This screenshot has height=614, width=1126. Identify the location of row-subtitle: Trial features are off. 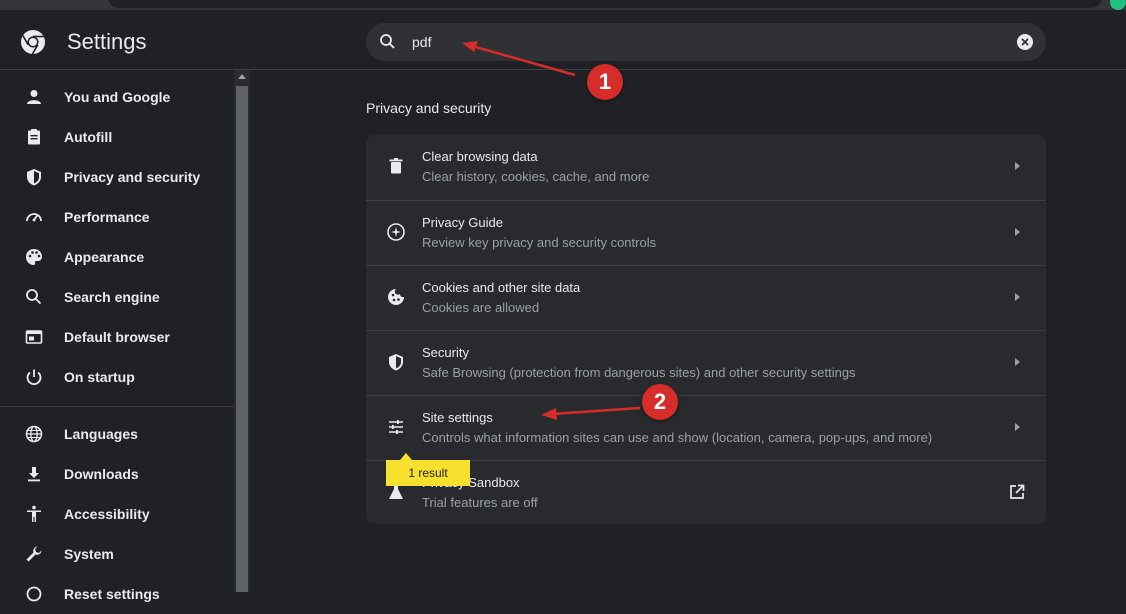
(480, 502).